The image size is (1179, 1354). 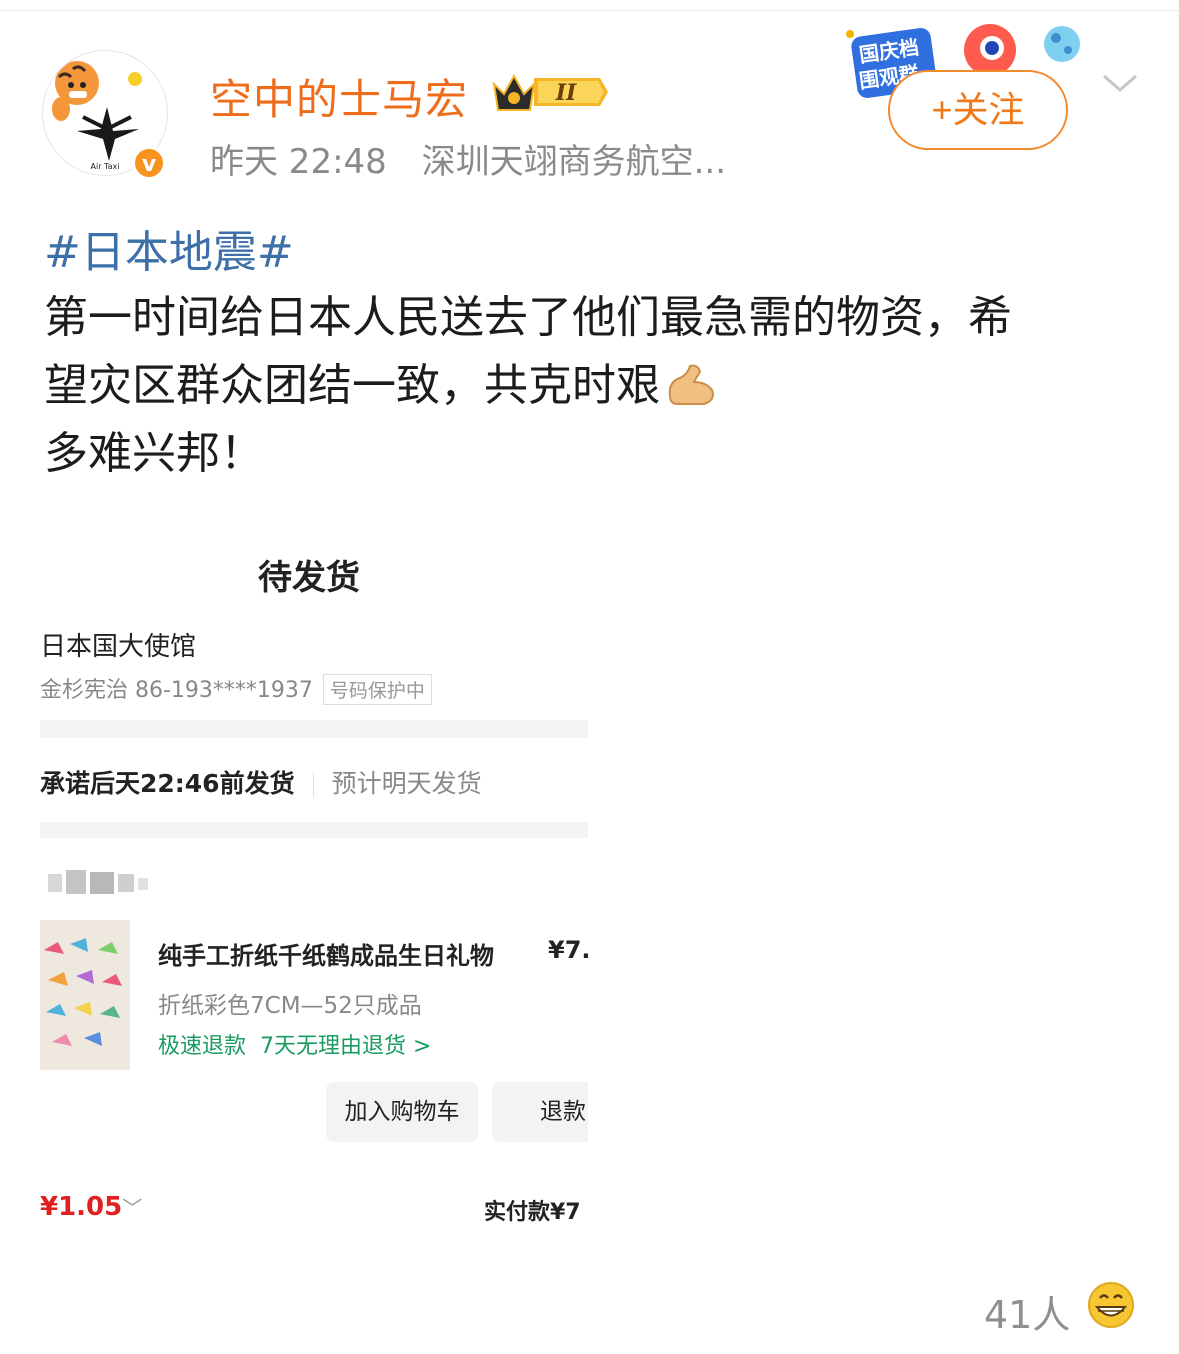 I want to click on post-text-line: 望灾区群众团结一致，共克时艰, so click(x=584, y=386).